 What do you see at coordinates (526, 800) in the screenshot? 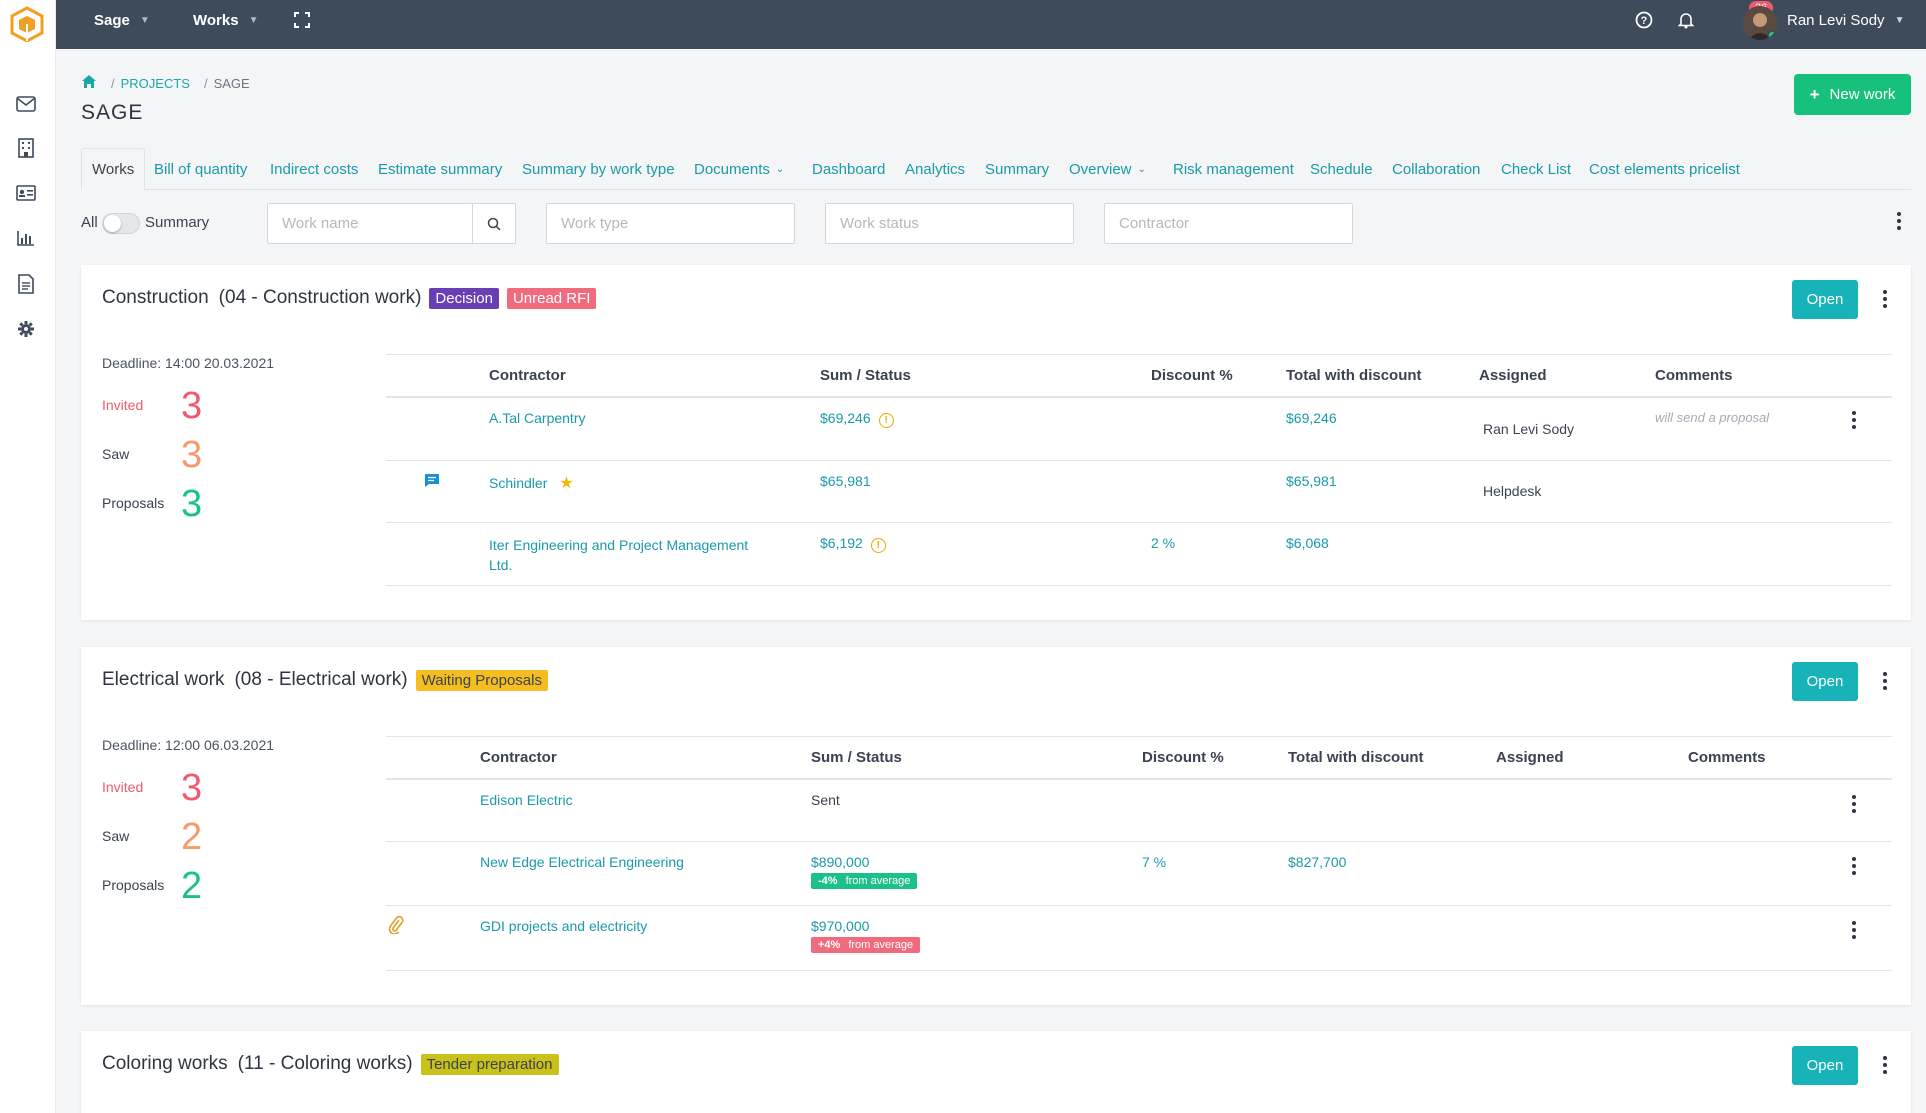
I see `contractor-link: Edison Electric` at bounding box center [526, 800].